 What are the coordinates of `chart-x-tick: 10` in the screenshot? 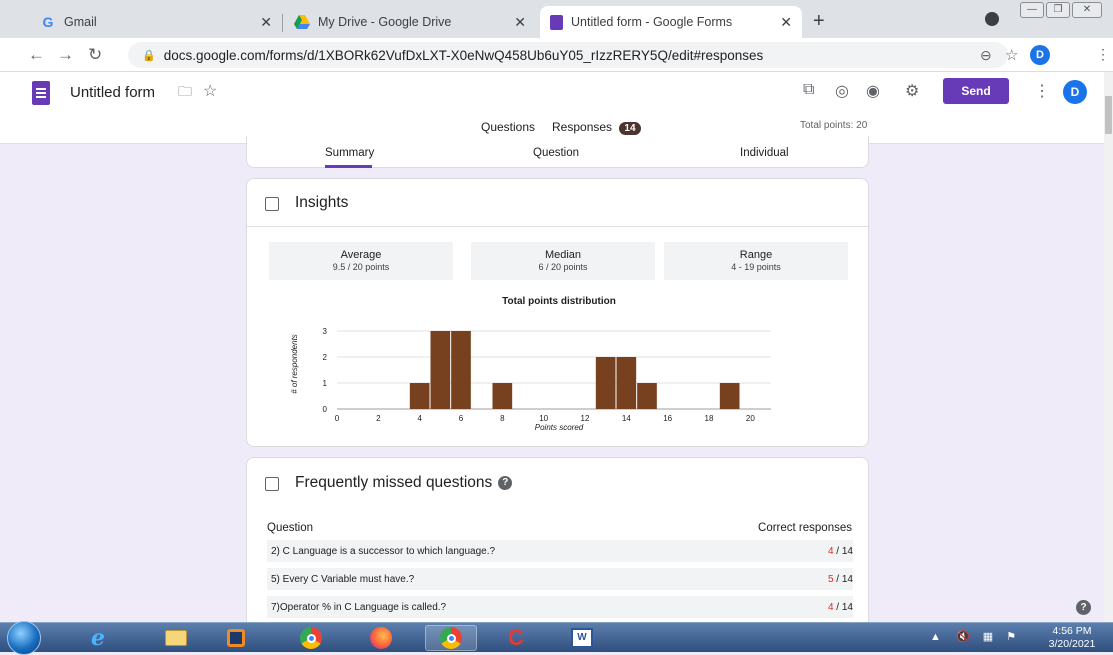 It's located at (543, 418).